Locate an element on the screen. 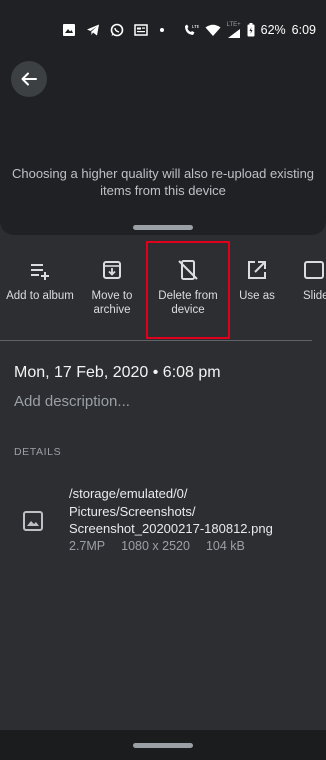  open-external-icon is located at coordinates (257, 270).